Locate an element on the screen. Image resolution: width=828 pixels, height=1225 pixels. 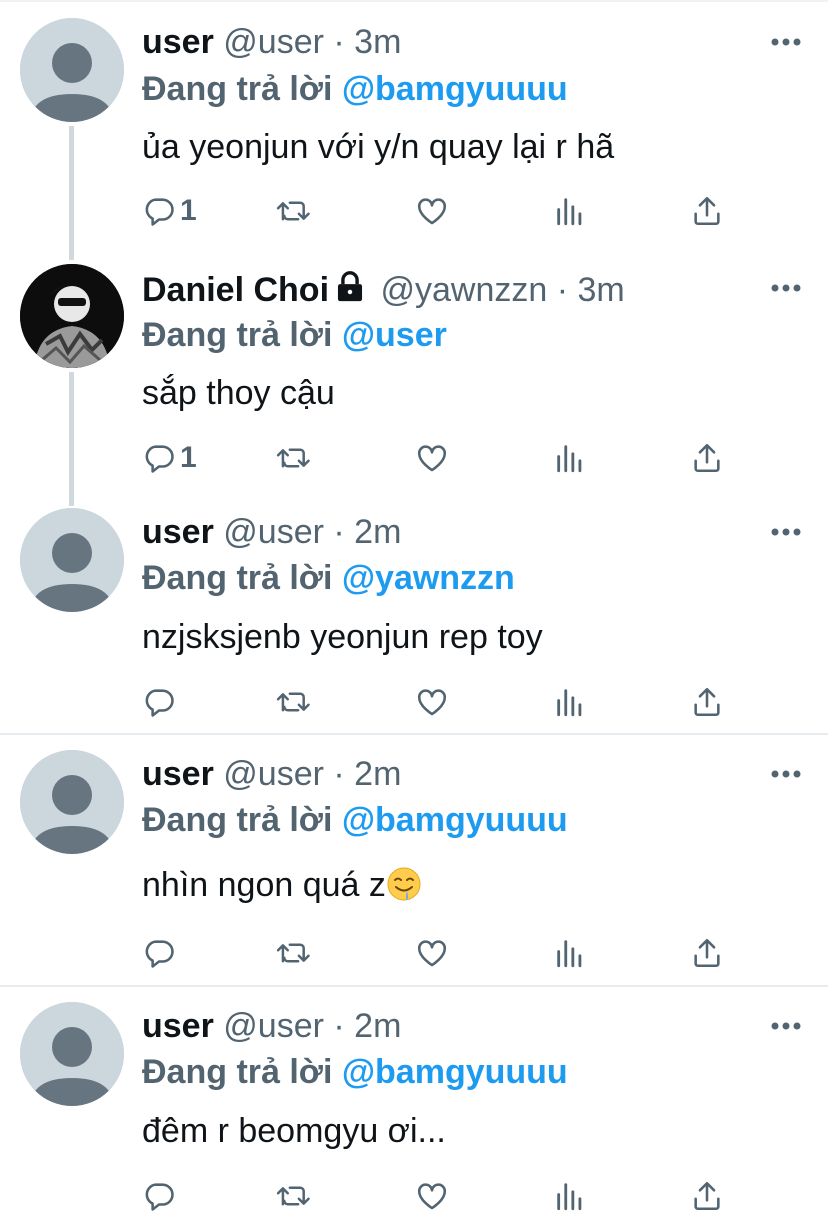
tweet-text: sắp thoy cậu is located at coordinates (238, 393).